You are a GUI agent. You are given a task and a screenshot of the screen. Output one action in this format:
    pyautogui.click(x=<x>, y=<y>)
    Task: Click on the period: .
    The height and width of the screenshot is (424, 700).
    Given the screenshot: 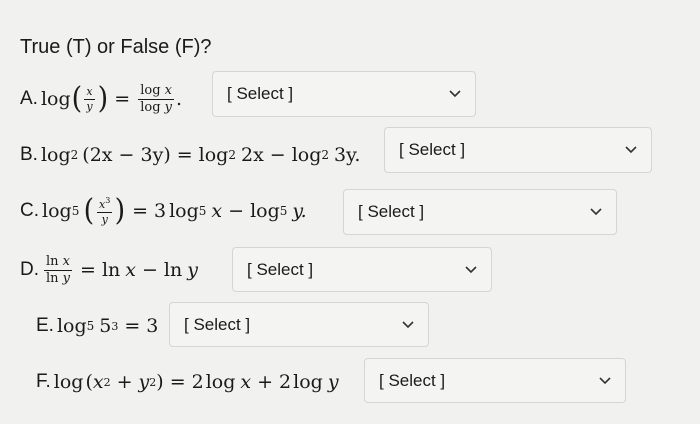 What is the action you would take?
    pyautogui.click(x=179, y=99)
    